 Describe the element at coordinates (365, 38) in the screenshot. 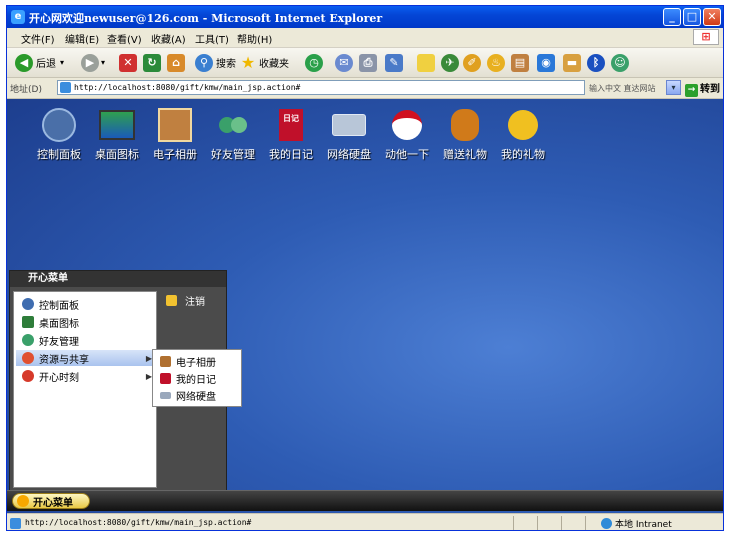

I see `menu-bar: 文件(F) 编辑(E) 查看(V) 收藏(A) 工具(T) 帮助(H) ⊞` at that location.